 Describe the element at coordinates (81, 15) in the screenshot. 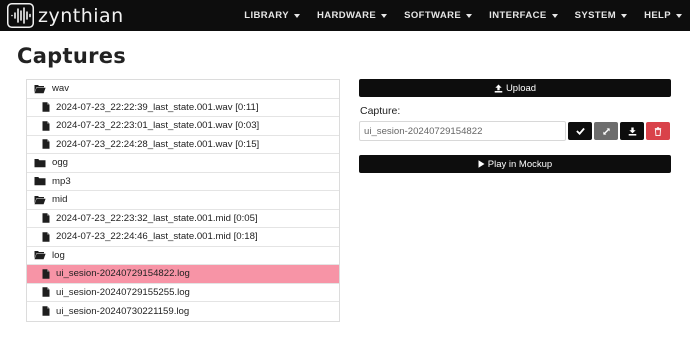

I see `brand-name: zynthian` at that location.